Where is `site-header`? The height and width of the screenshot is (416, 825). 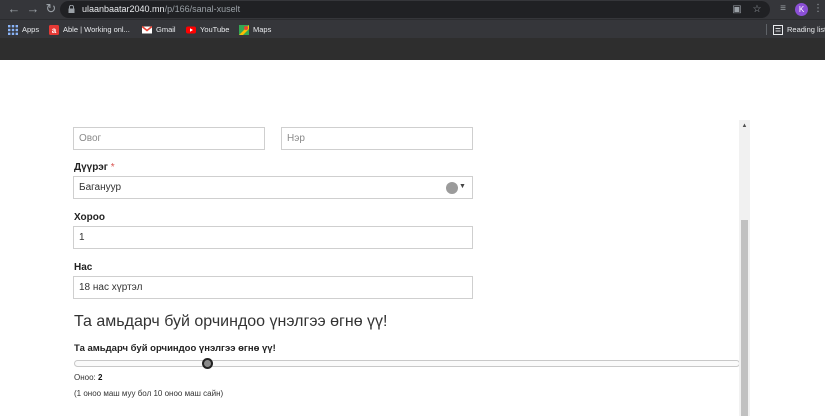 site-header is located at coordinates (412, 49).